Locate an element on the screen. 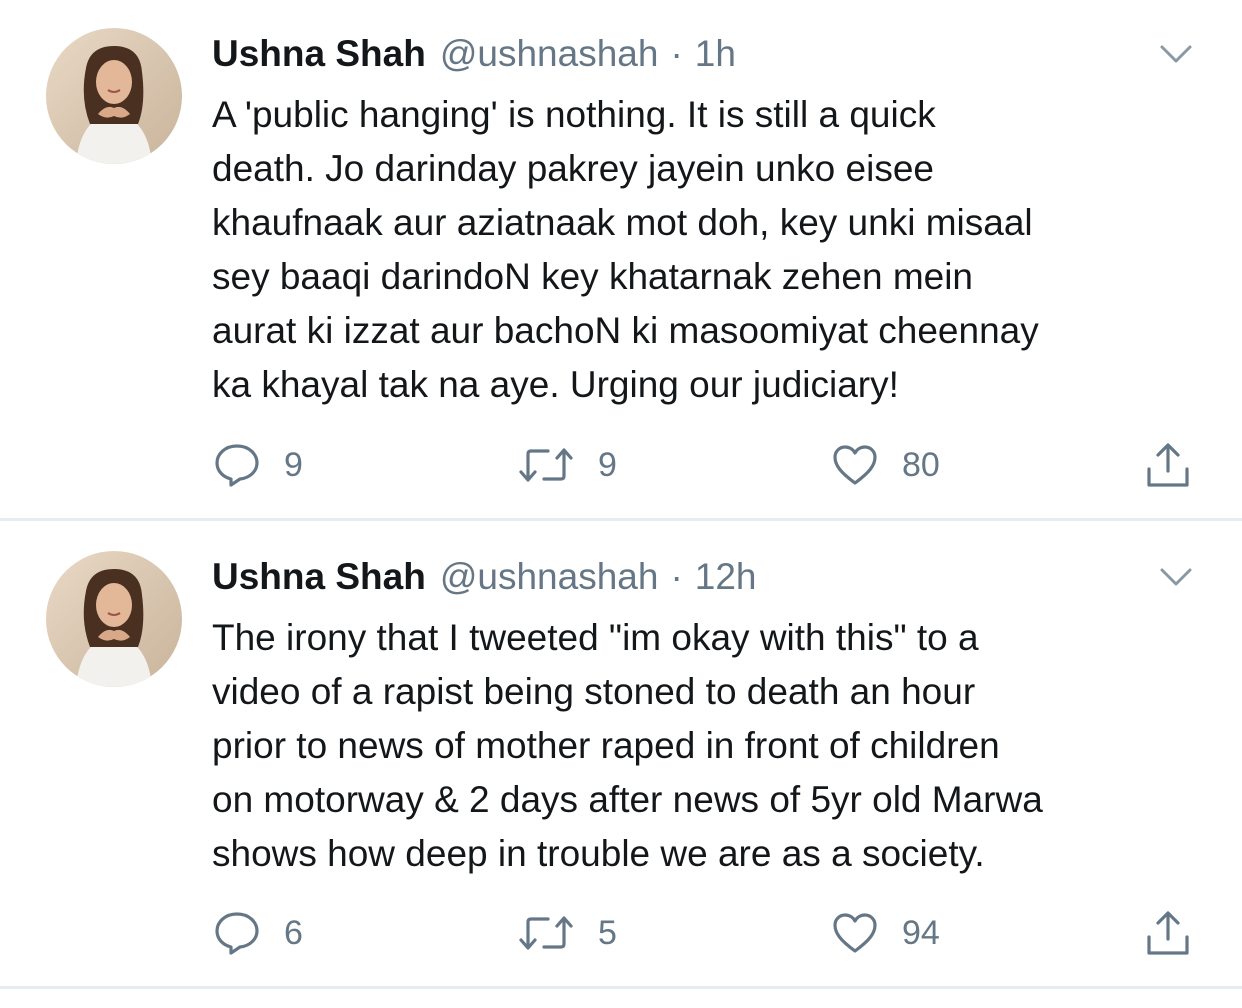  timestamp: 1h is located at coordinates (715, 54).